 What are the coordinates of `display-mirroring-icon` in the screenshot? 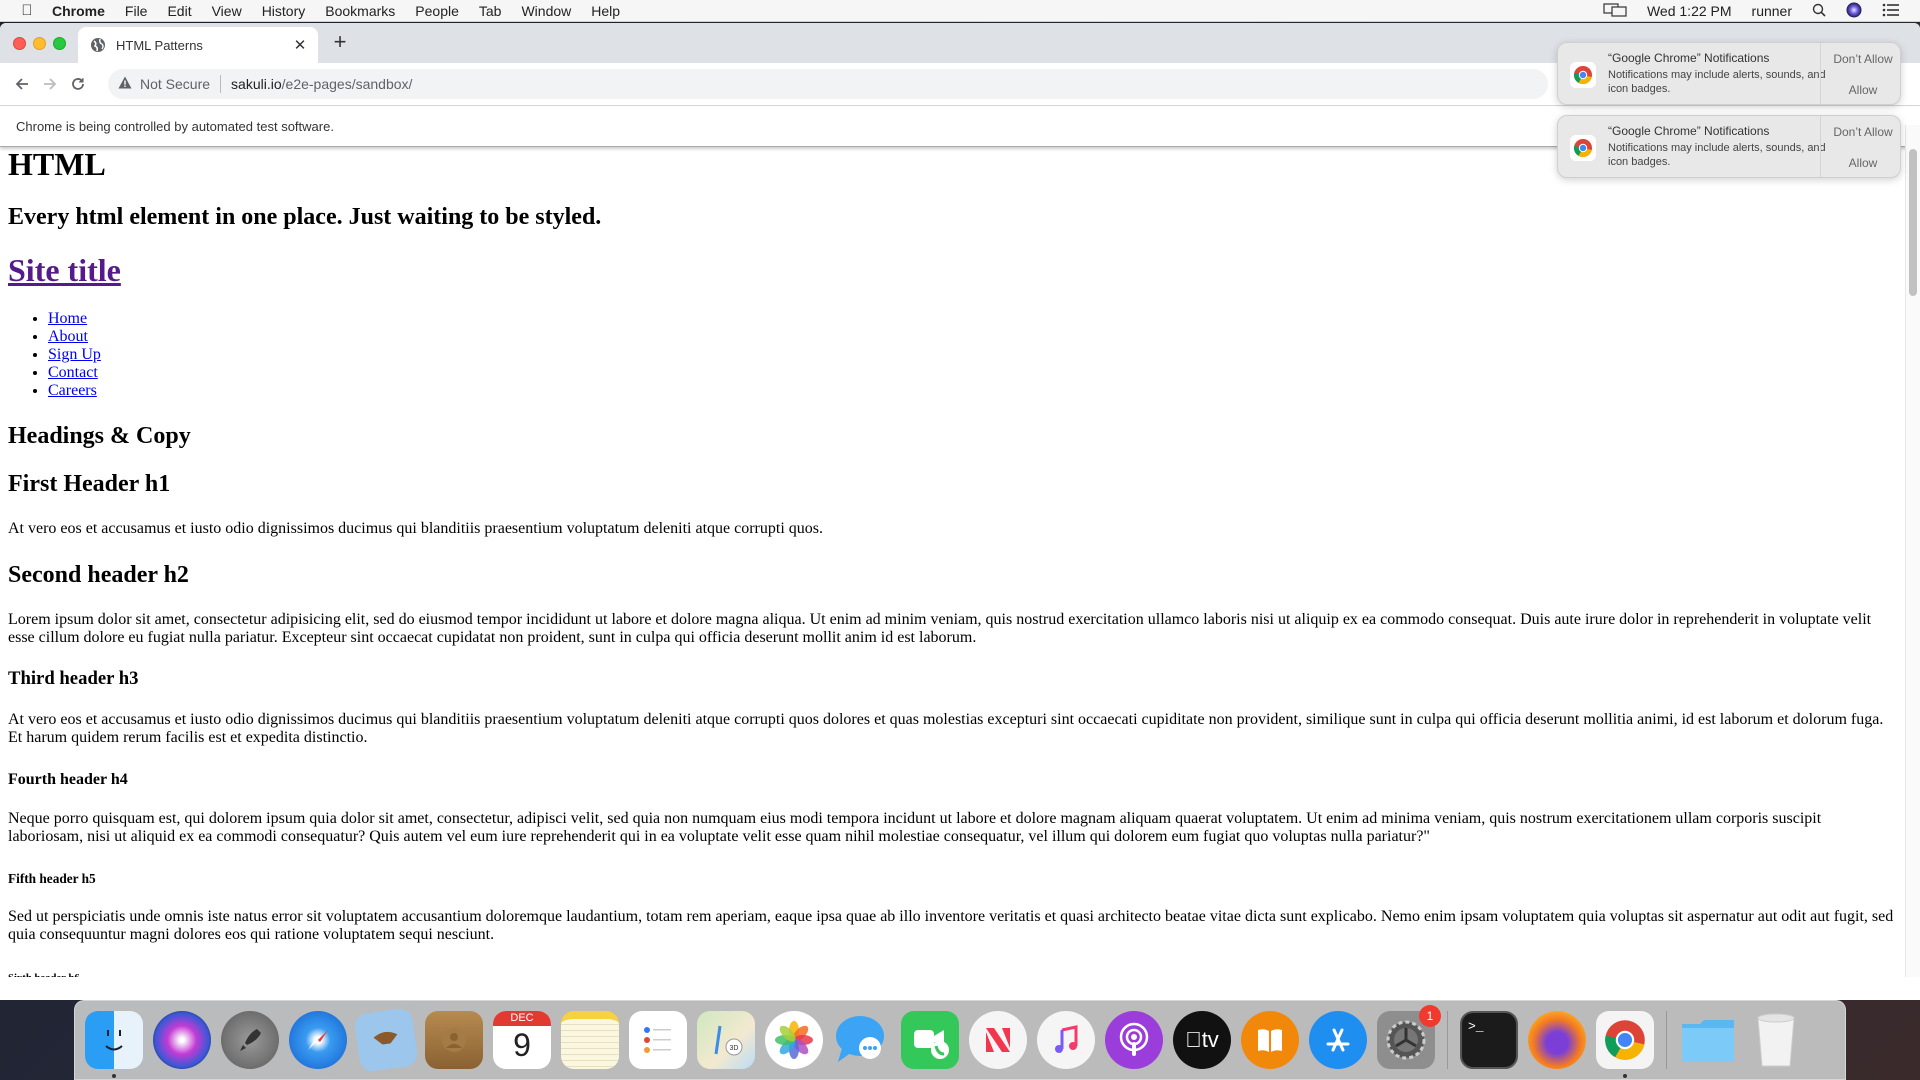 It's located at (1615, 11).